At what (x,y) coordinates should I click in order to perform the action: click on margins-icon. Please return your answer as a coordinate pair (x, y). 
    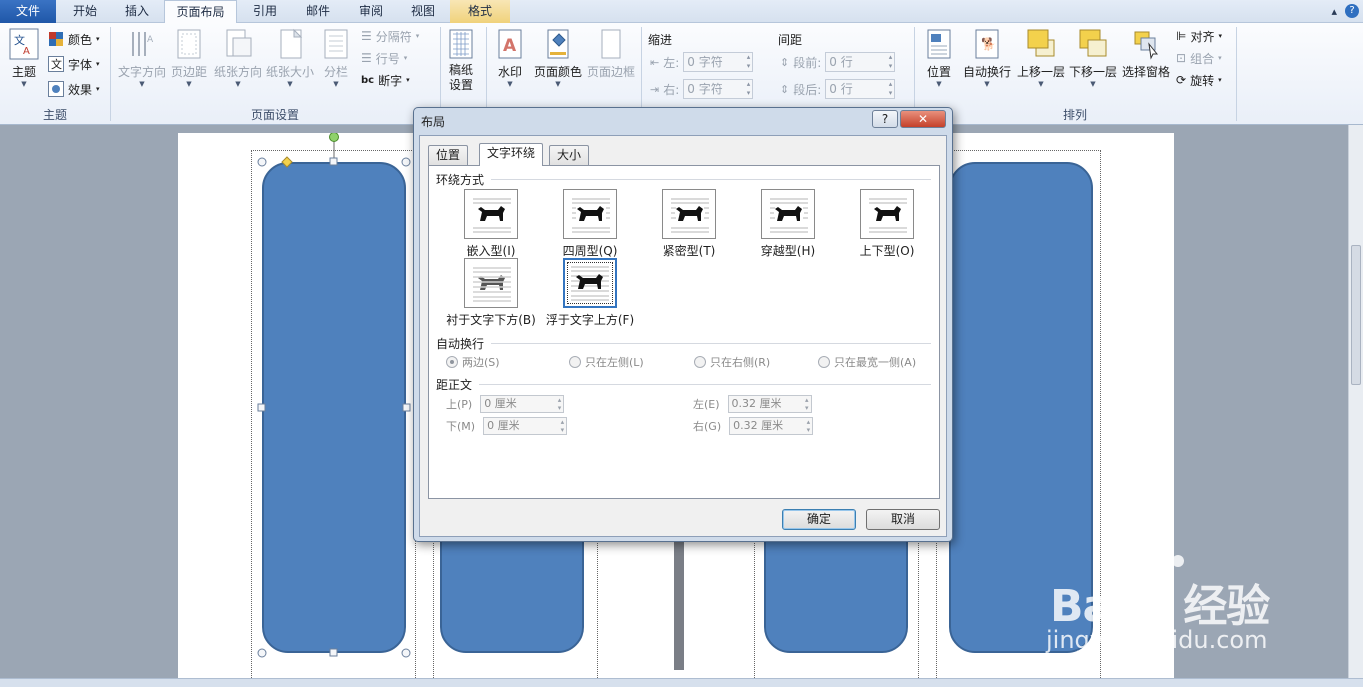
    Looking at the image, I should click on (189, 44).